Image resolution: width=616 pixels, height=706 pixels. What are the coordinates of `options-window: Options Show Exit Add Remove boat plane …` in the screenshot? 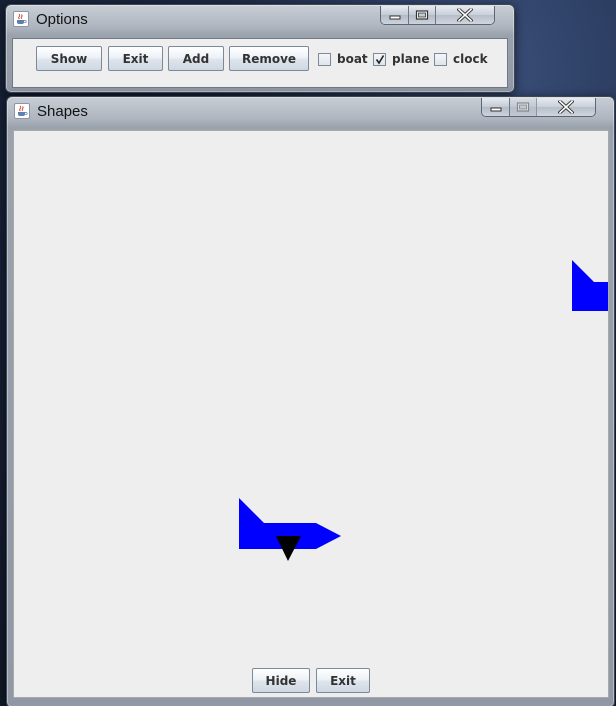 It's located at (260, 48).